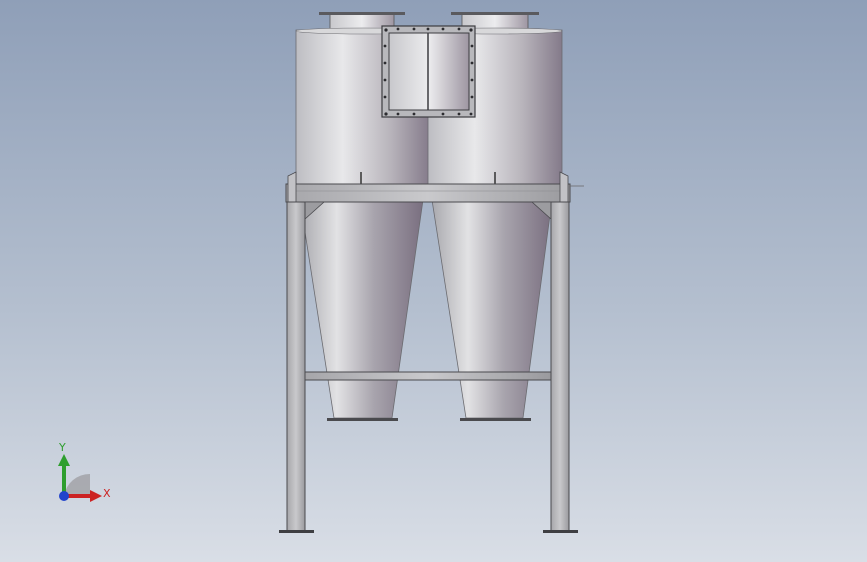 Image resolution: width=867 pixels, height=562 pixels. I want to click on dust-outlet-right, so click(495, 419).